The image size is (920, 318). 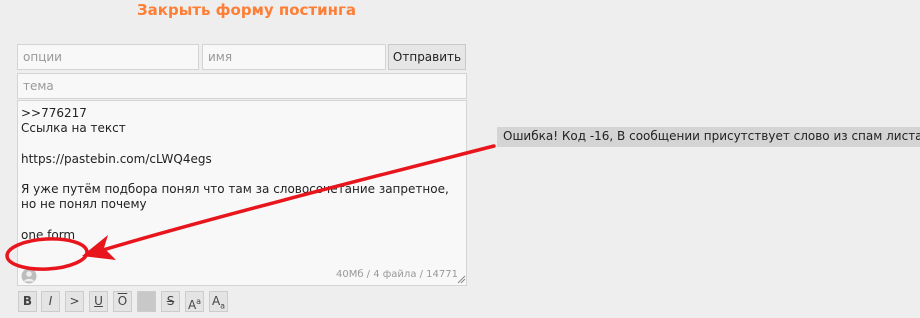 What do you see at coordinates (74, 301) in the screenshot?
I see `quote-button: >` at bounding box center [74, 301].